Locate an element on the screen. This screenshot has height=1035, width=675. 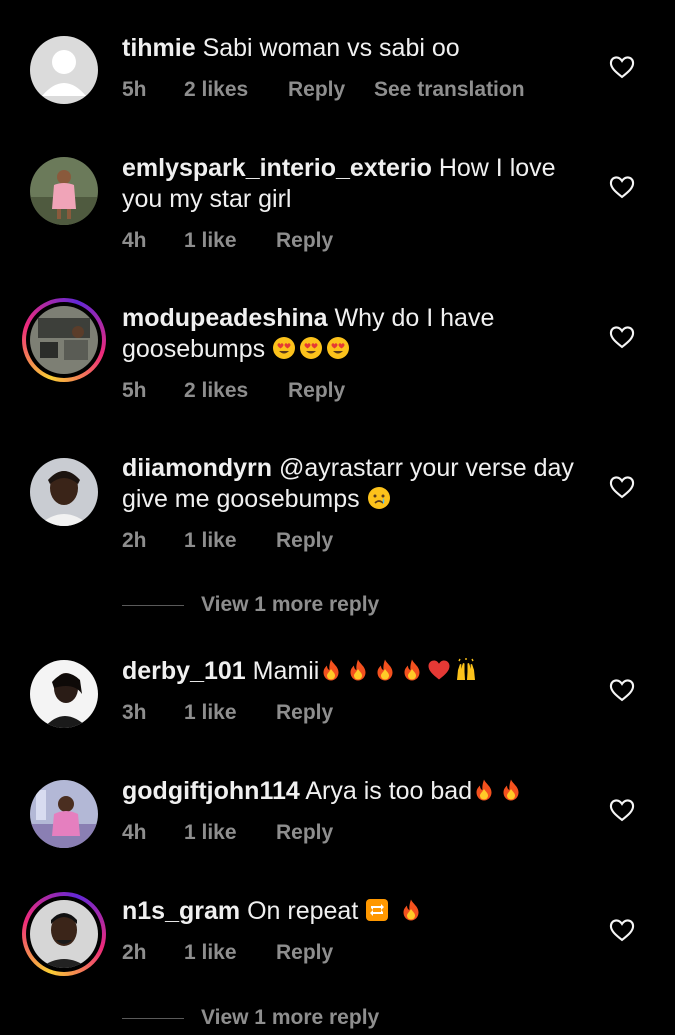
comment-text: modupeadeshina Why do I have goosebumps is located at coordinates (357, 334).